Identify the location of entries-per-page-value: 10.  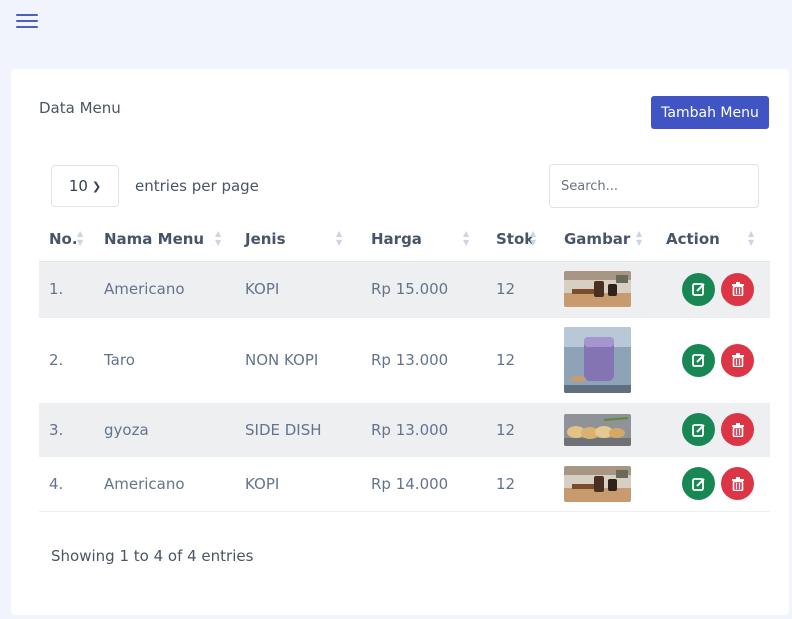
(78, 186).